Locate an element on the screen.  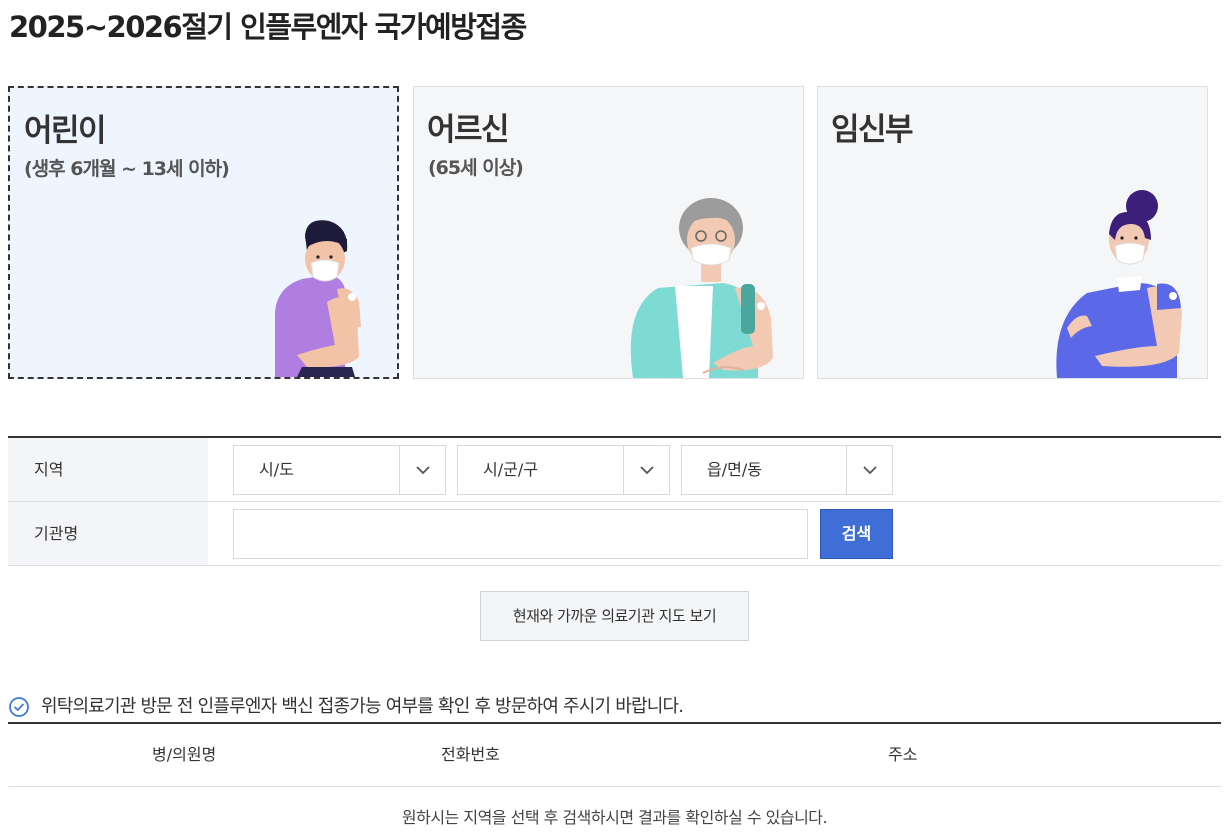
column-header-hospital: 병/의원명 is located at coordinates (184, 754).